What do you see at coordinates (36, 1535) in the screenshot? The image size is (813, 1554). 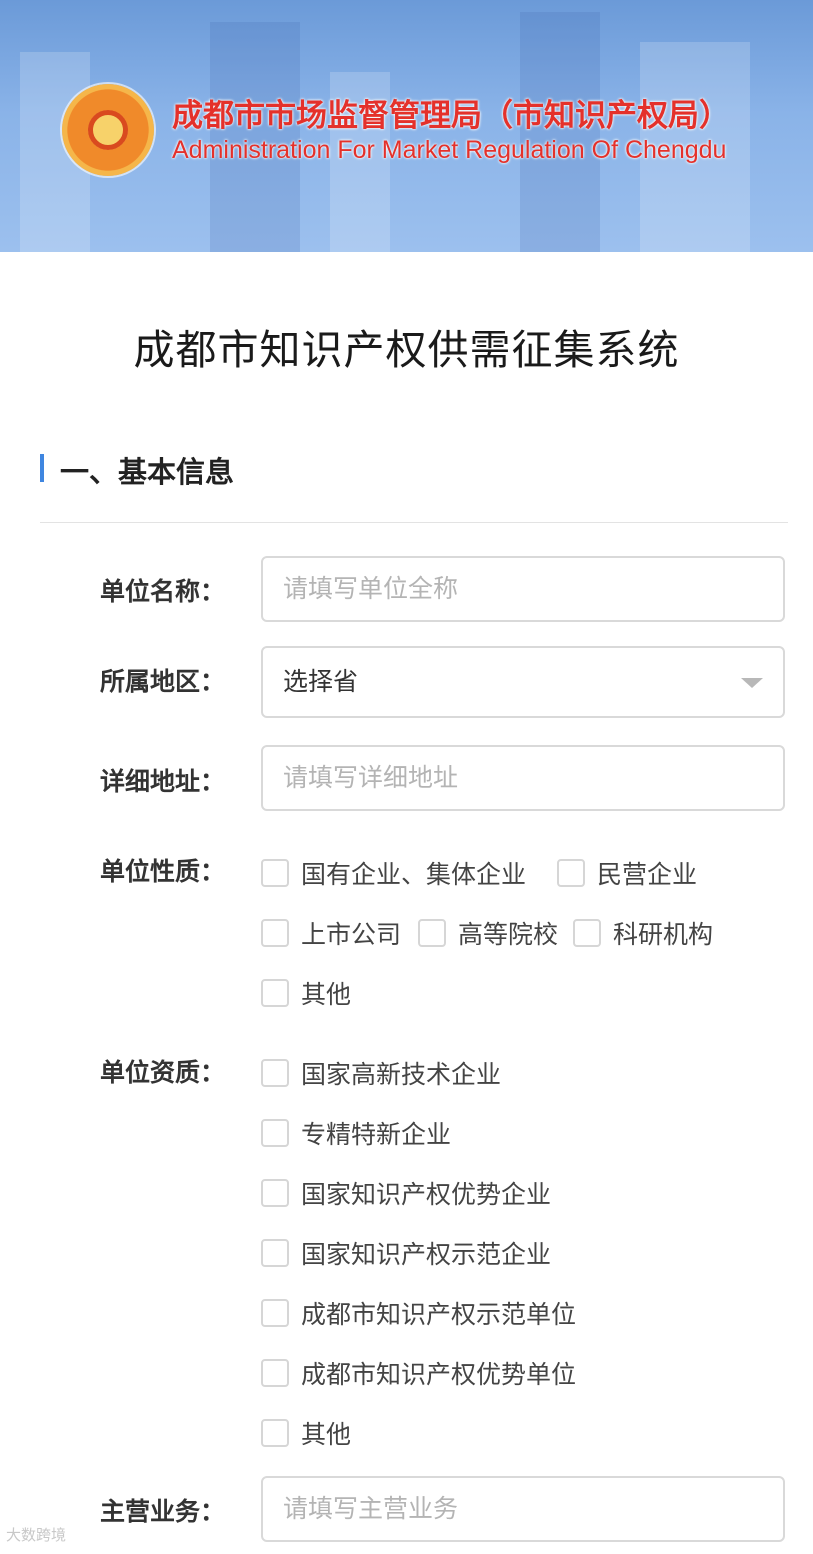 I see `watermark: 大数跨境` at bounding box center [36, 1535].